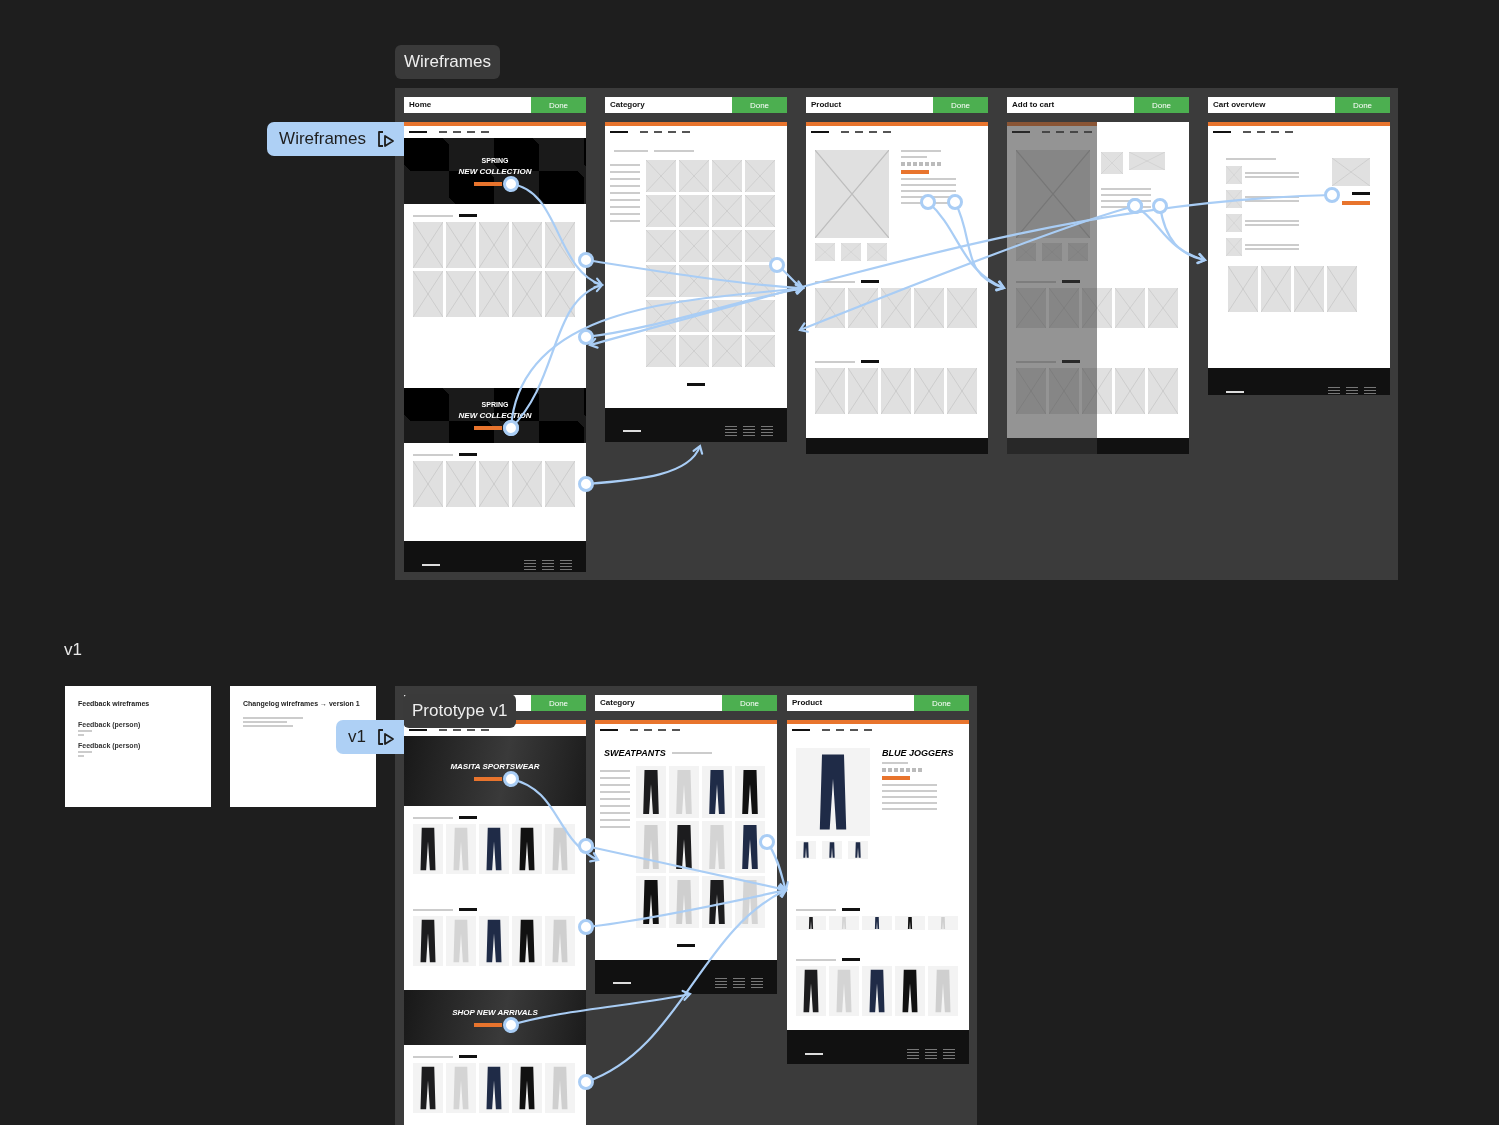 The width and height of the screenshot is (1499, 1125). What do you see at coordinates (335, 139) in the screenshot?
I see `flow-starting-point: Wireframes` at bounding box center [335, 139].